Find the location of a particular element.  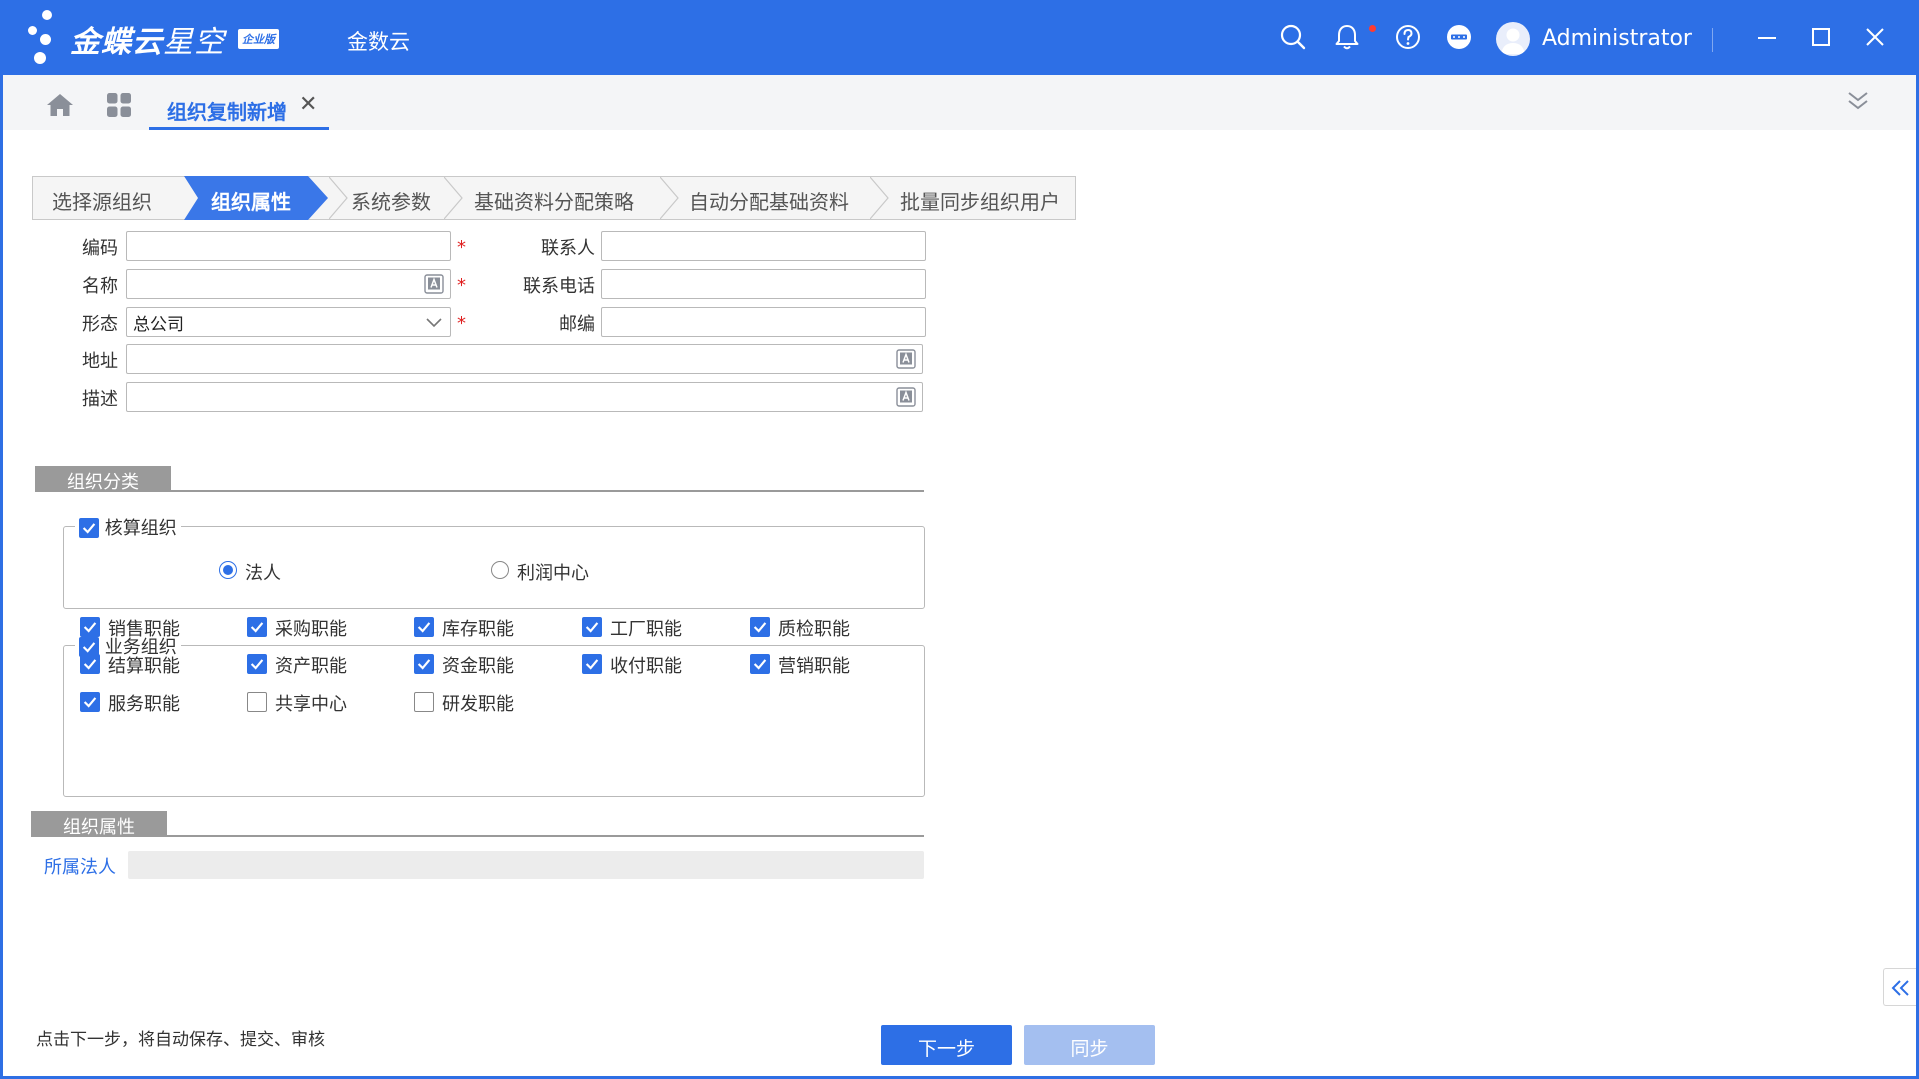

title-bar-separator is located at coordinates (1712, 40).